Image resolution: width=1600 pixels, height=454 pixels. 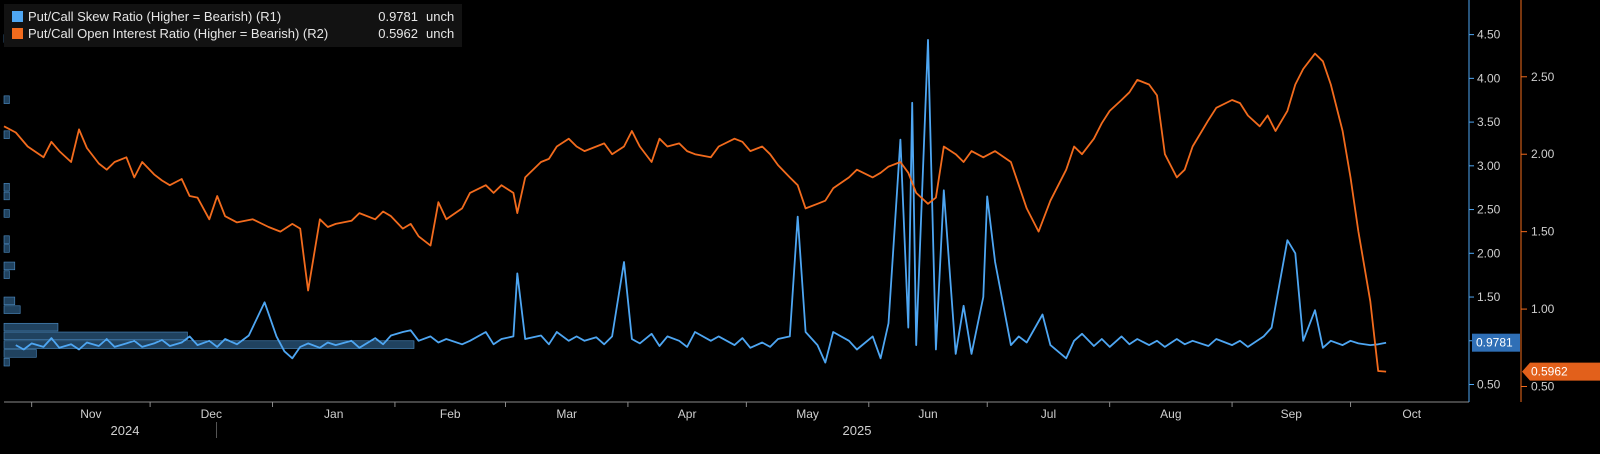 I want to click on x-tick-label: Aug, so click(x=1170, y=414).